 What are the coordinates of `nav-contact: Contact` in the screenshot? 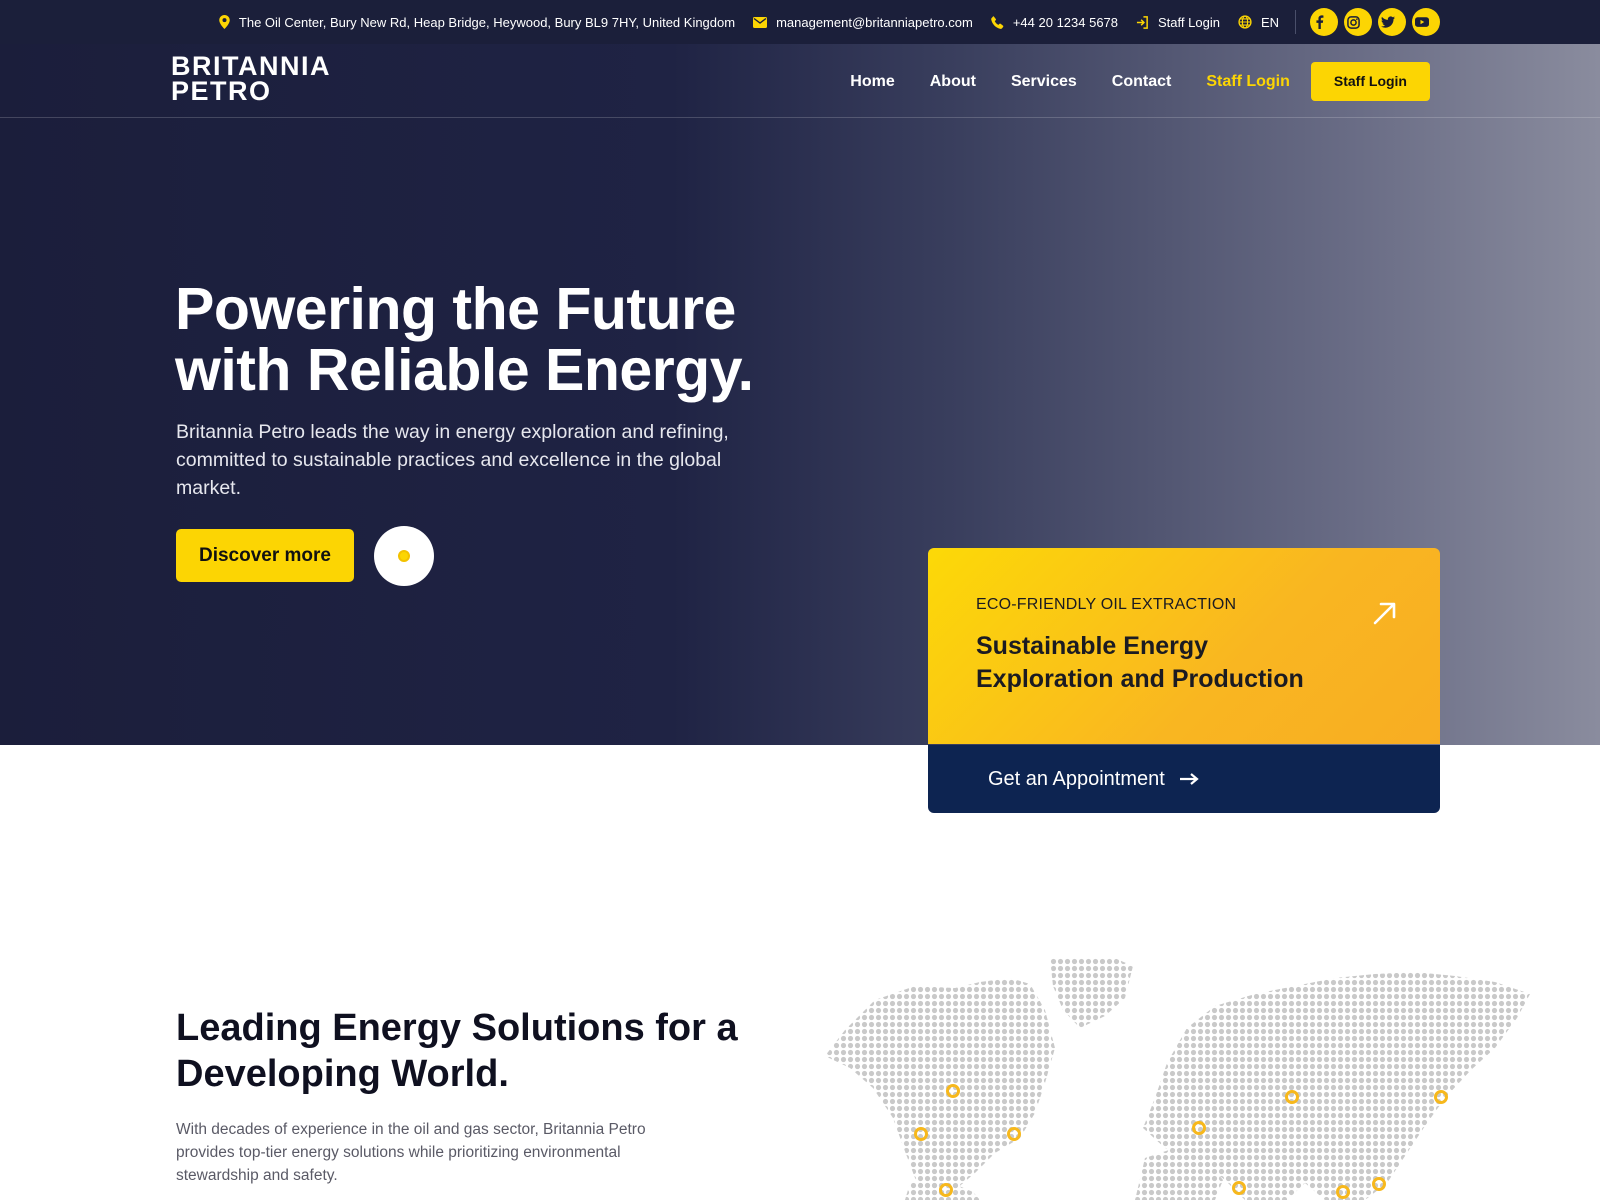 It's located at (1142, 82).